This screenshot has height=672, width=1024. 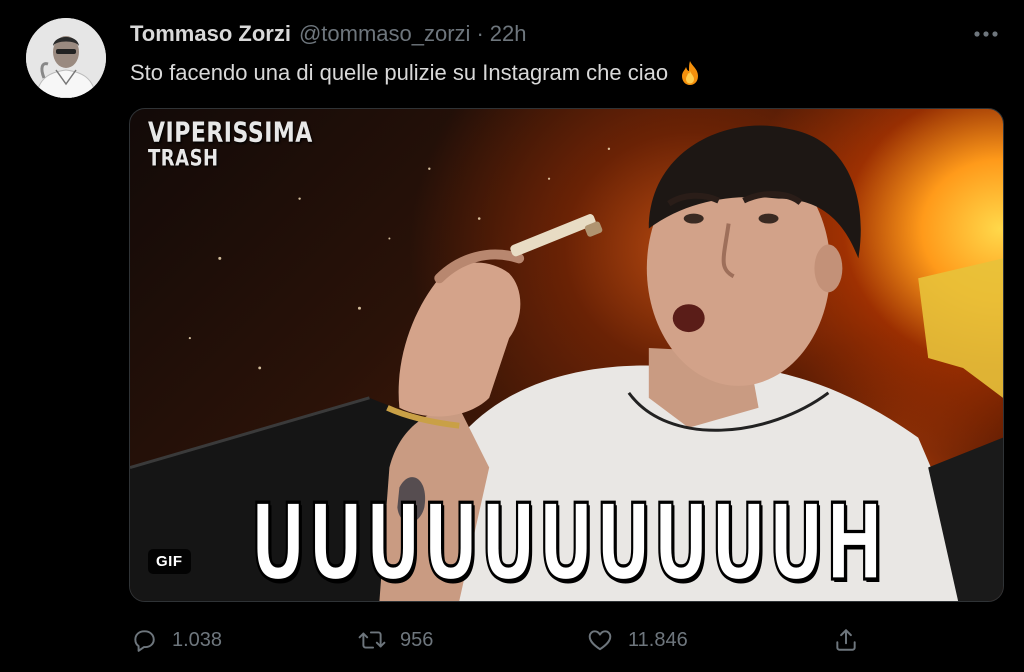 I want to click on share-icon, so click(x=846, y=640).